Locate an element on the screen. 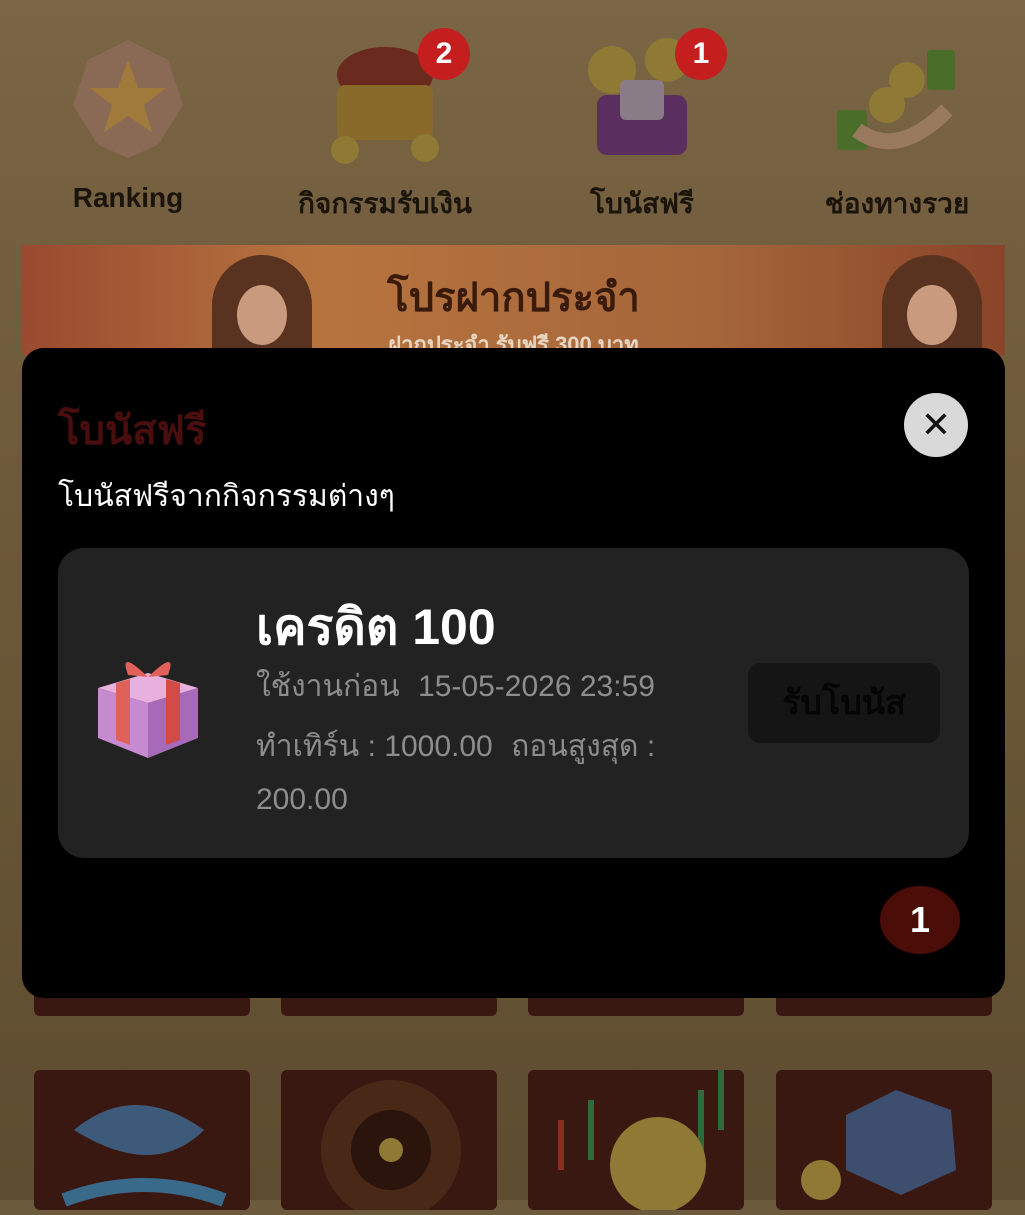 This screenshot has height=1215, width=1025. menu-item-free-bonus: 1 โบนัสฟรี is located at coordinates (642, 120).